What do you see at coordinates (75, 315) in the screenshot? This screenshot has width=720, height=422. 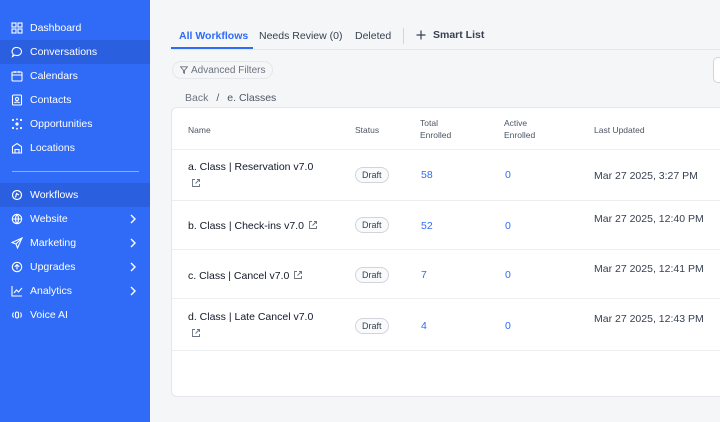 I see `sidebar-item-voice-ai: Voice AI` at bounding box center [75, 315].